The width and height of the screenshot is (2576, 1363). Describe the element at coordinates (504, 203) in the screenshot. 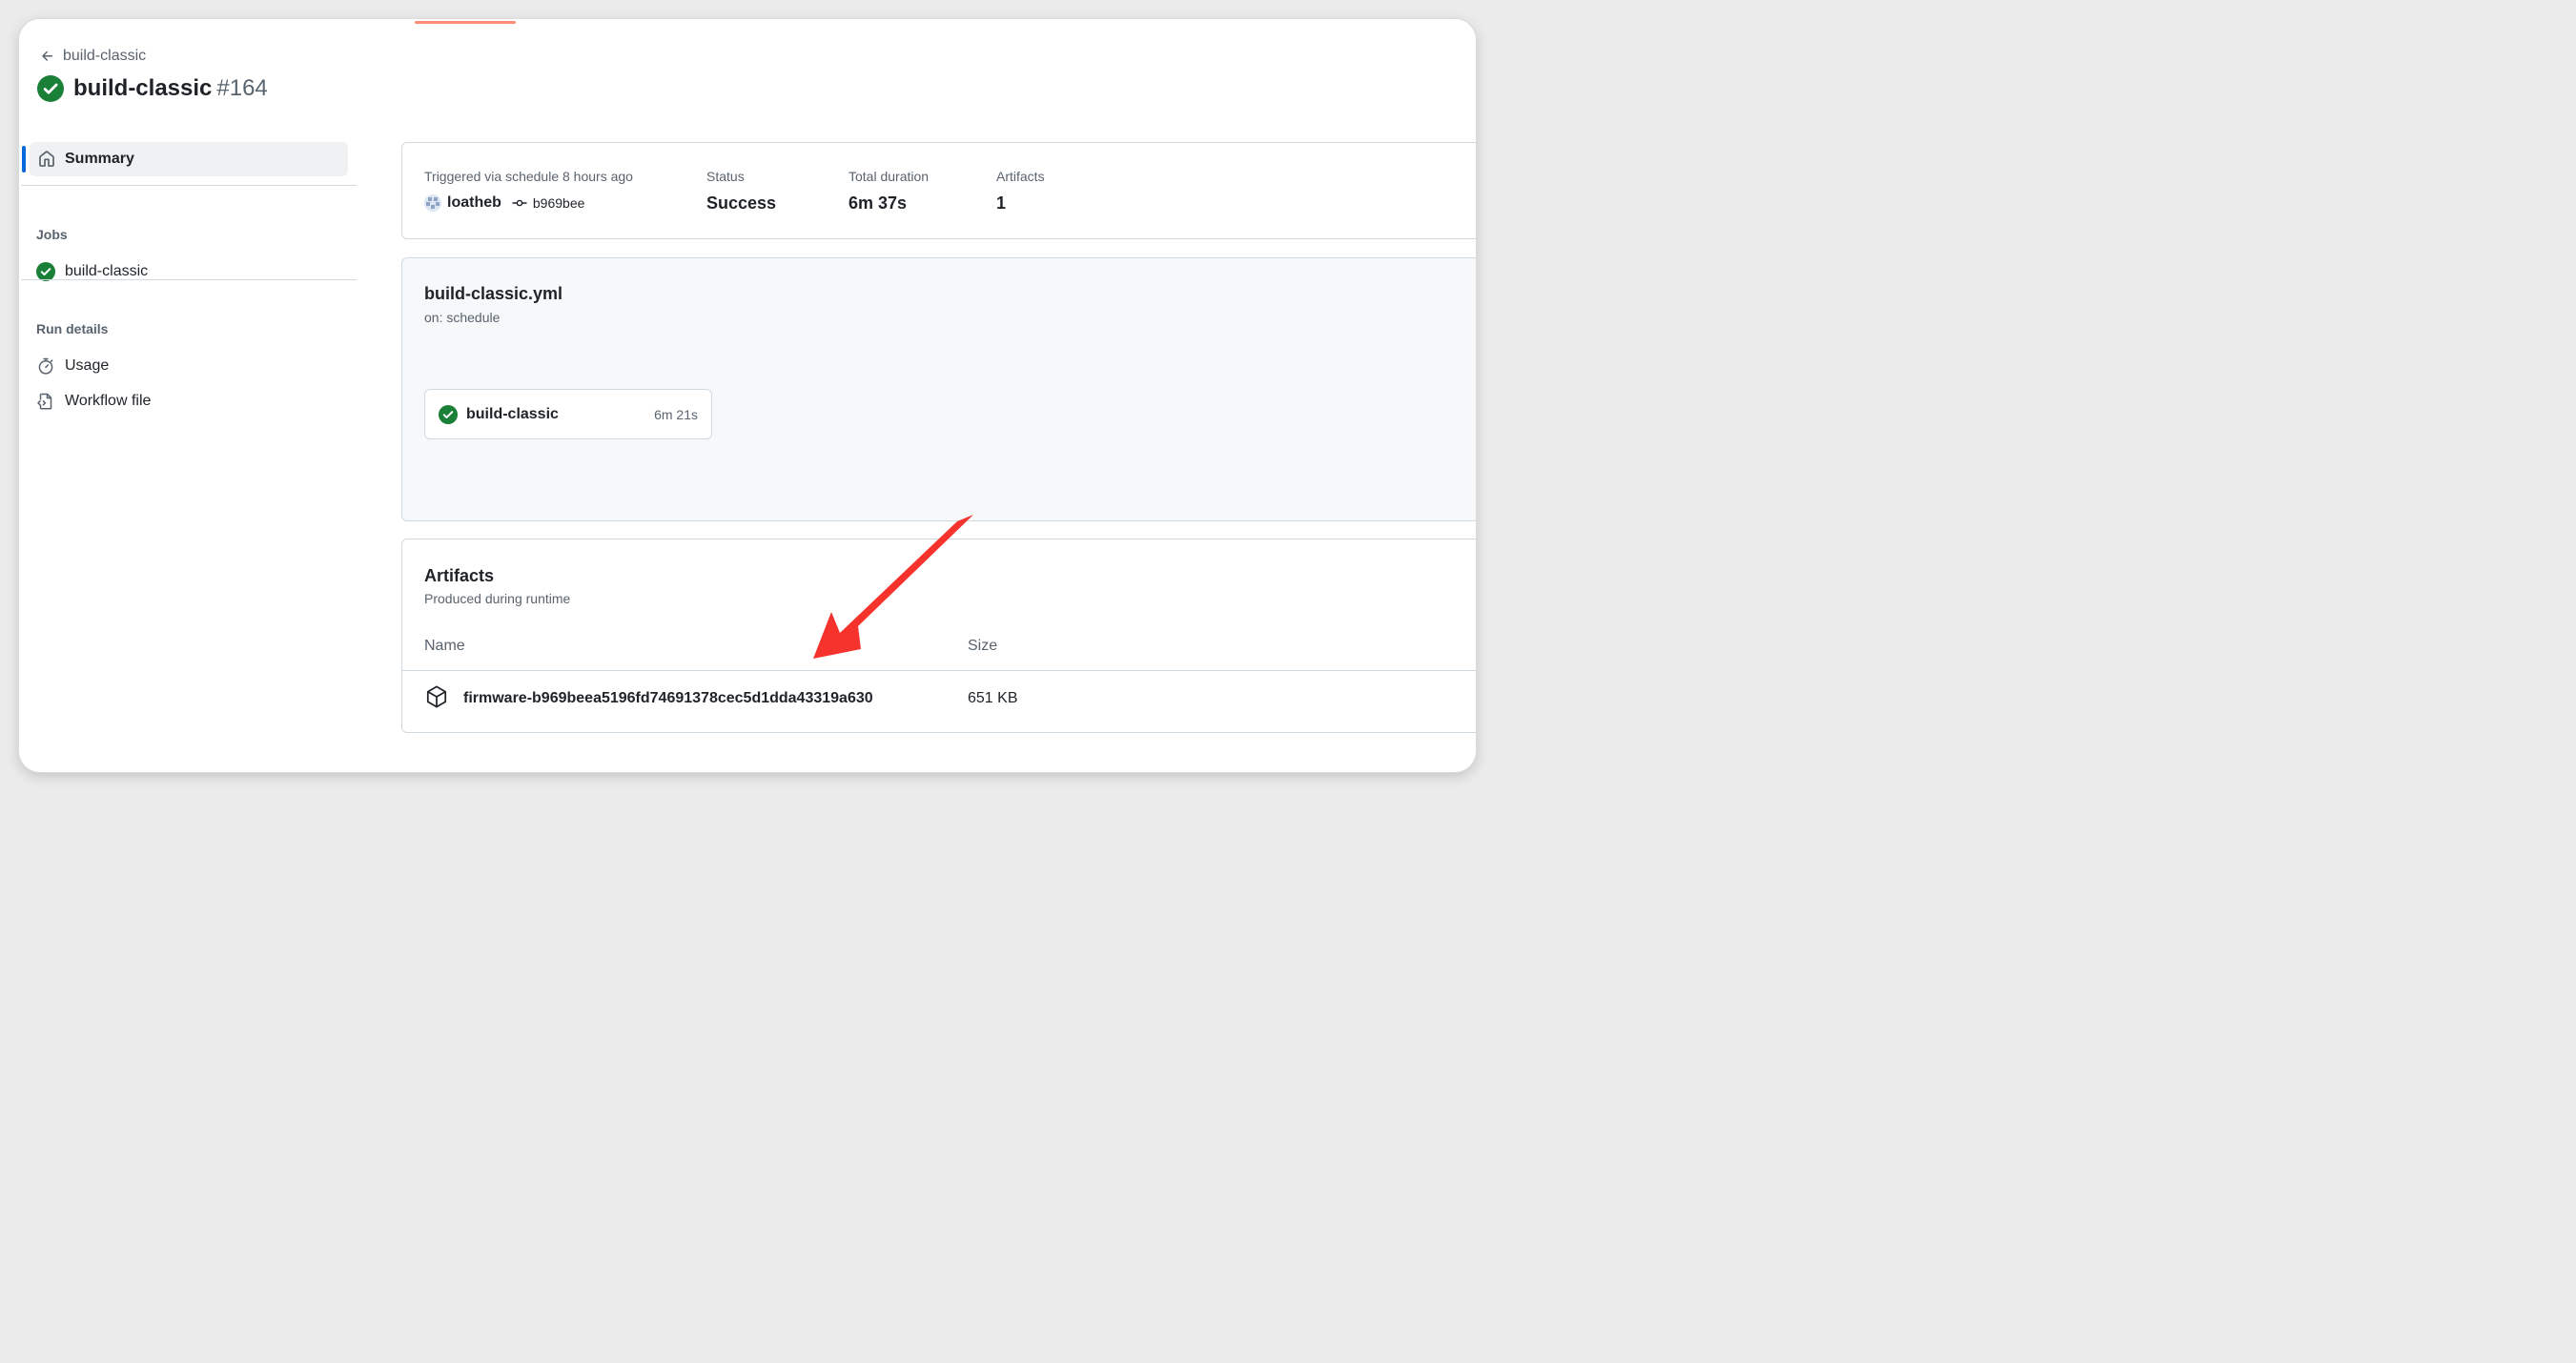

I see `actor-row: loatheb b969bee` at that location.